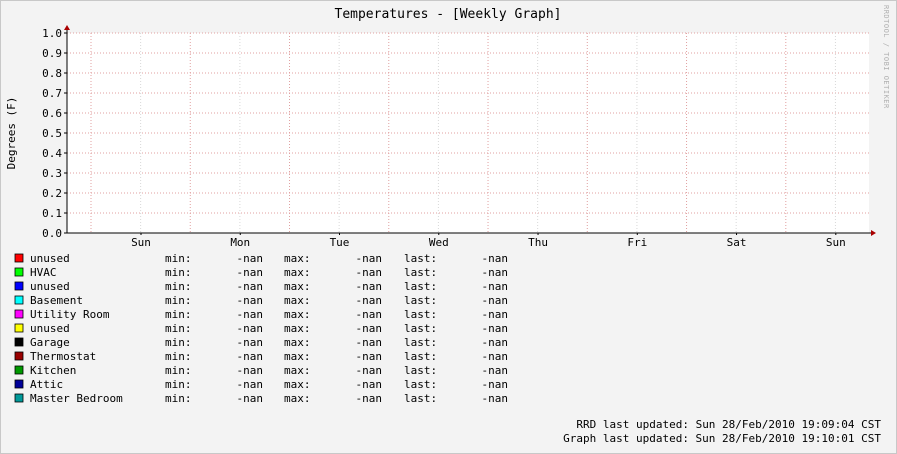  I want to click on legend-row: Master Bedroom min: -nan max: -nan last: -nan, so click(261, 398).